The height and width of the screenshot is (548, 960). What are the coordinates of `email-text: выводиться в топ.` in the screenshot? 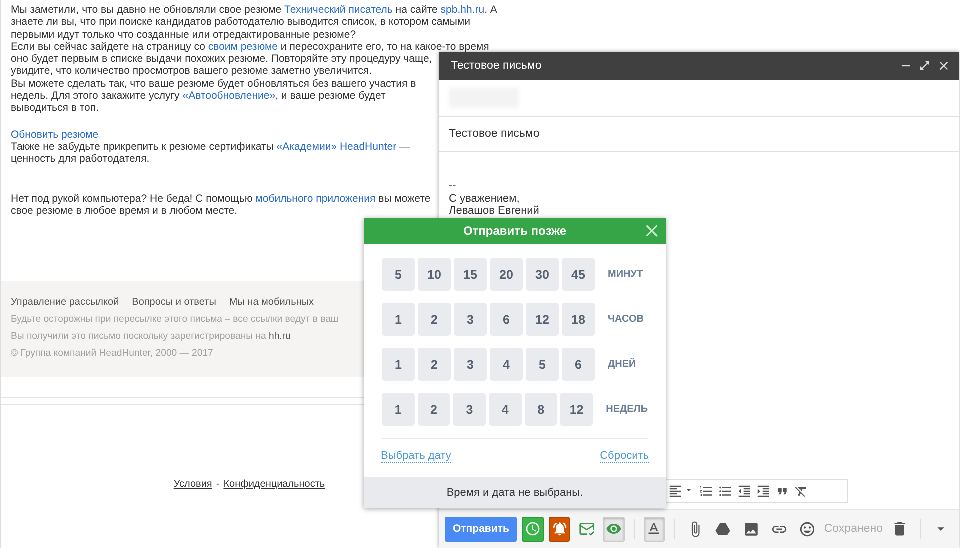 It's located at (55, 108).